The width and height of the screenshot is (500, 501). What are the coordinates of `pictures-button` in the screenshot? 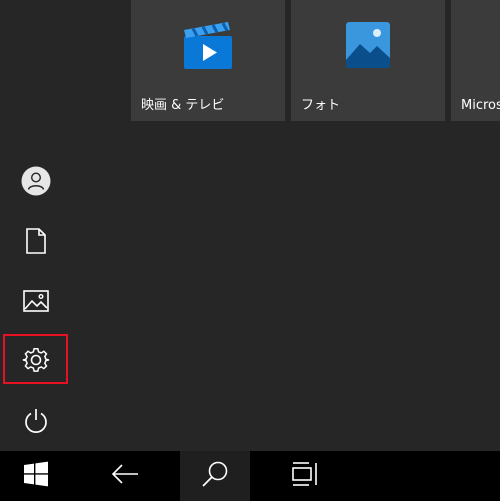 It's located at (36, 301).